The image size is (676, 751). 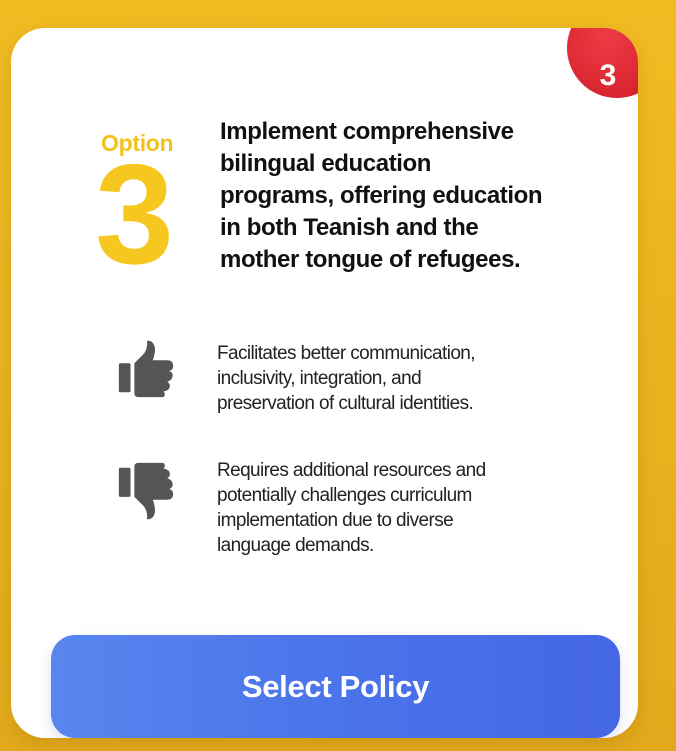 What do you see at coordinates (335, 520) in the screenshot?
I see `cons-line: implementation due to diverse` at bounding box center [335, 520].